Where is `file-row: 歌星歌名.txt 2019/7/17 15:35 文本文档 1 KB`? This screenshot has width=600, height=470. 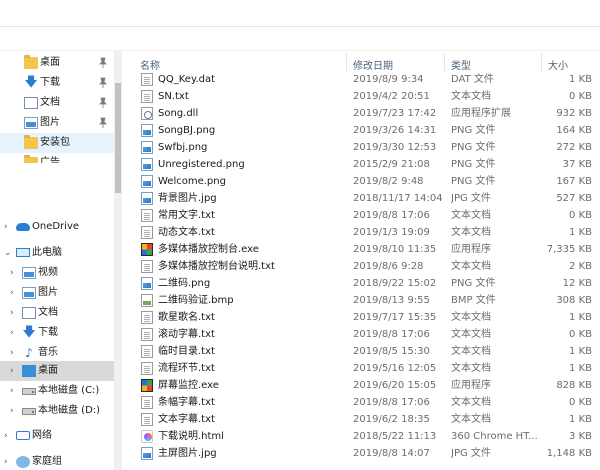 file-row: 歌星歌名.txt 2019/7/17 15:35 文本文档 1 KB is located at coordinates (357, 317).